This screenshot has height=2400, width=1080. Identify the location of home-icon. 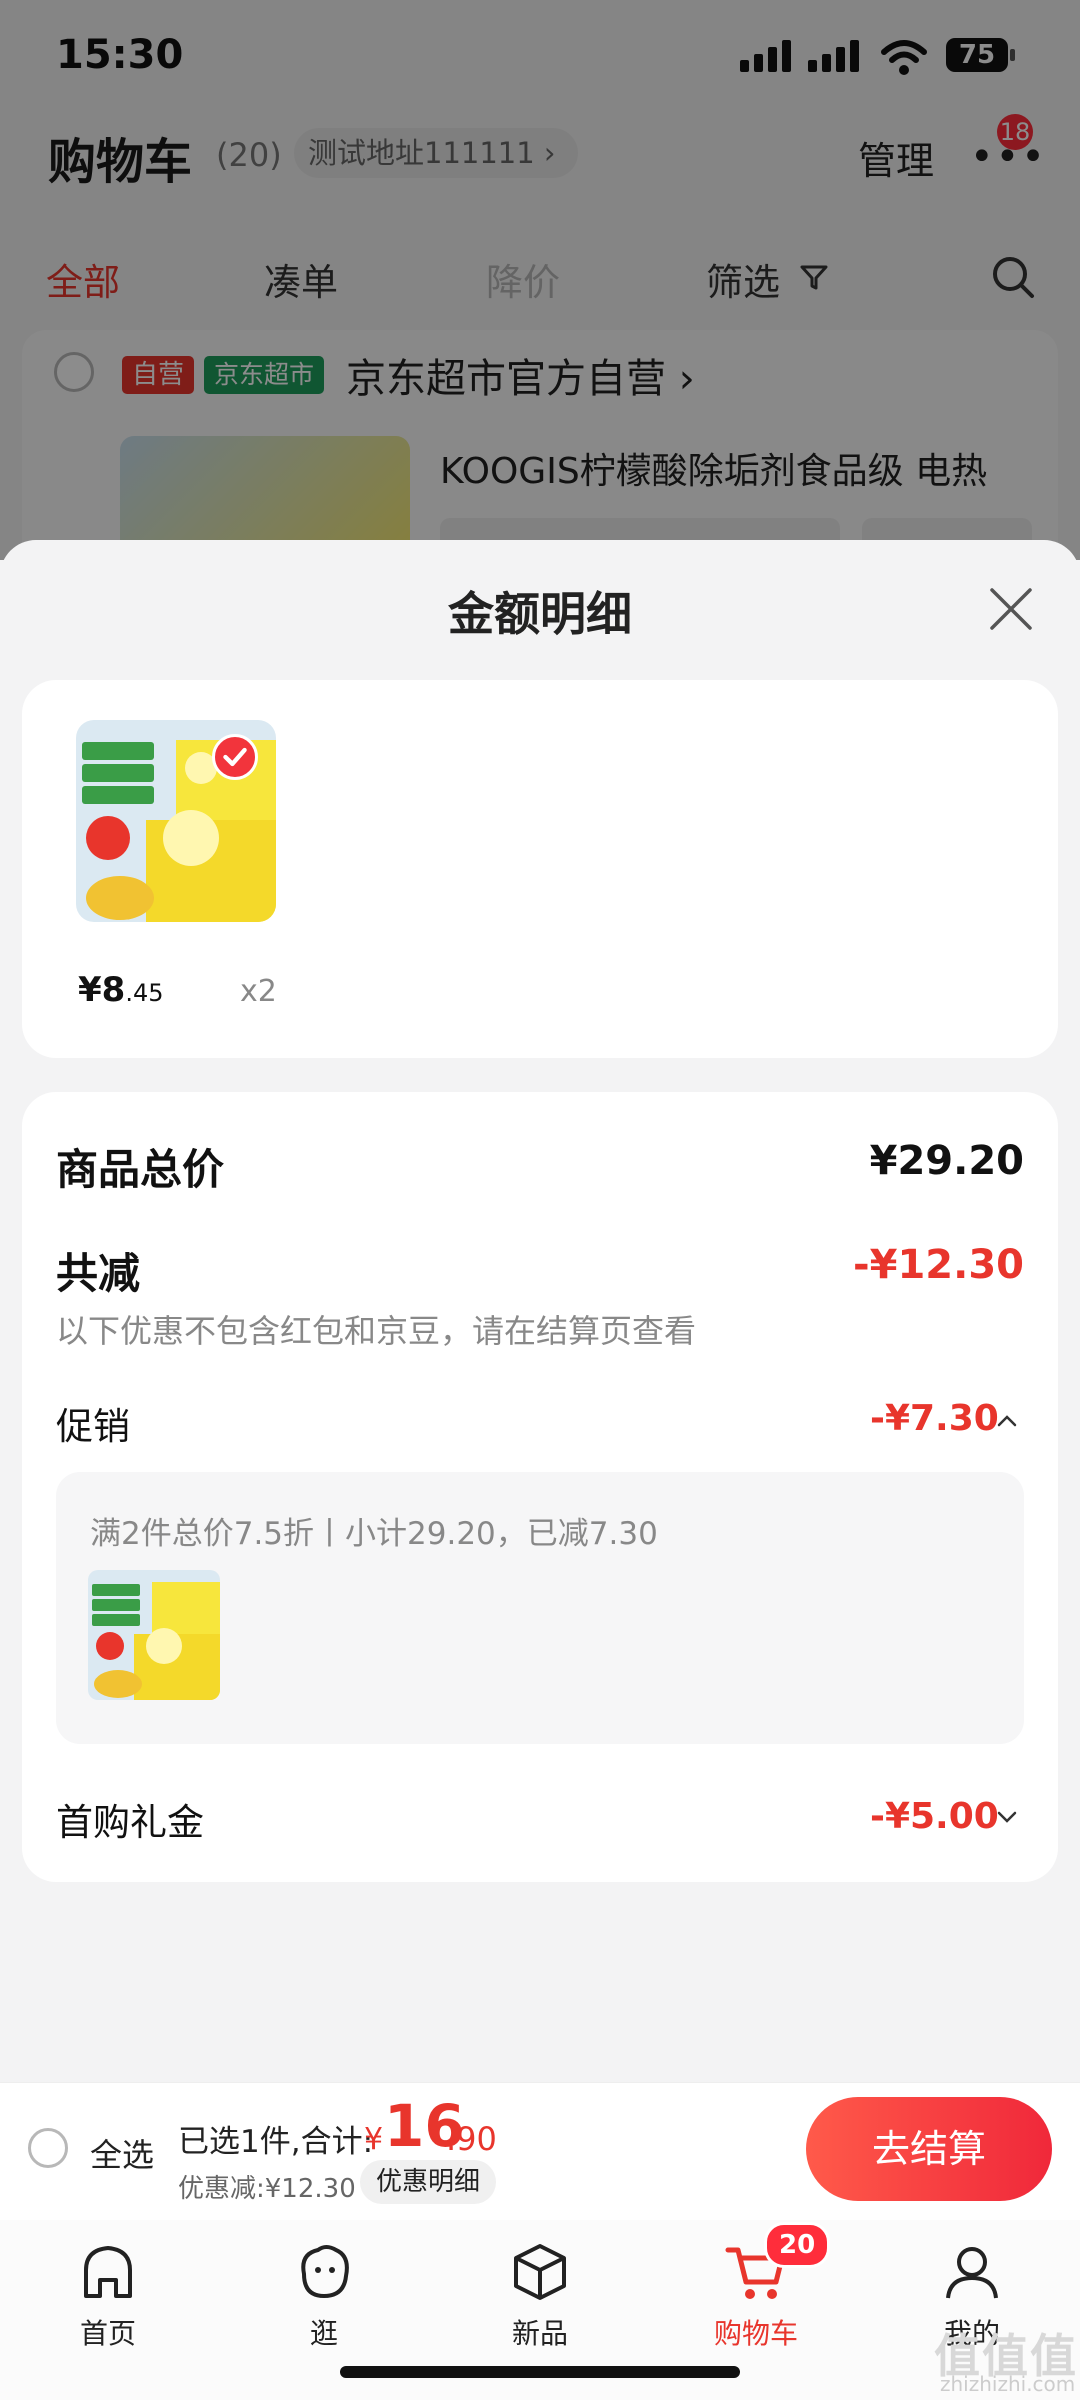
(108, 2272).